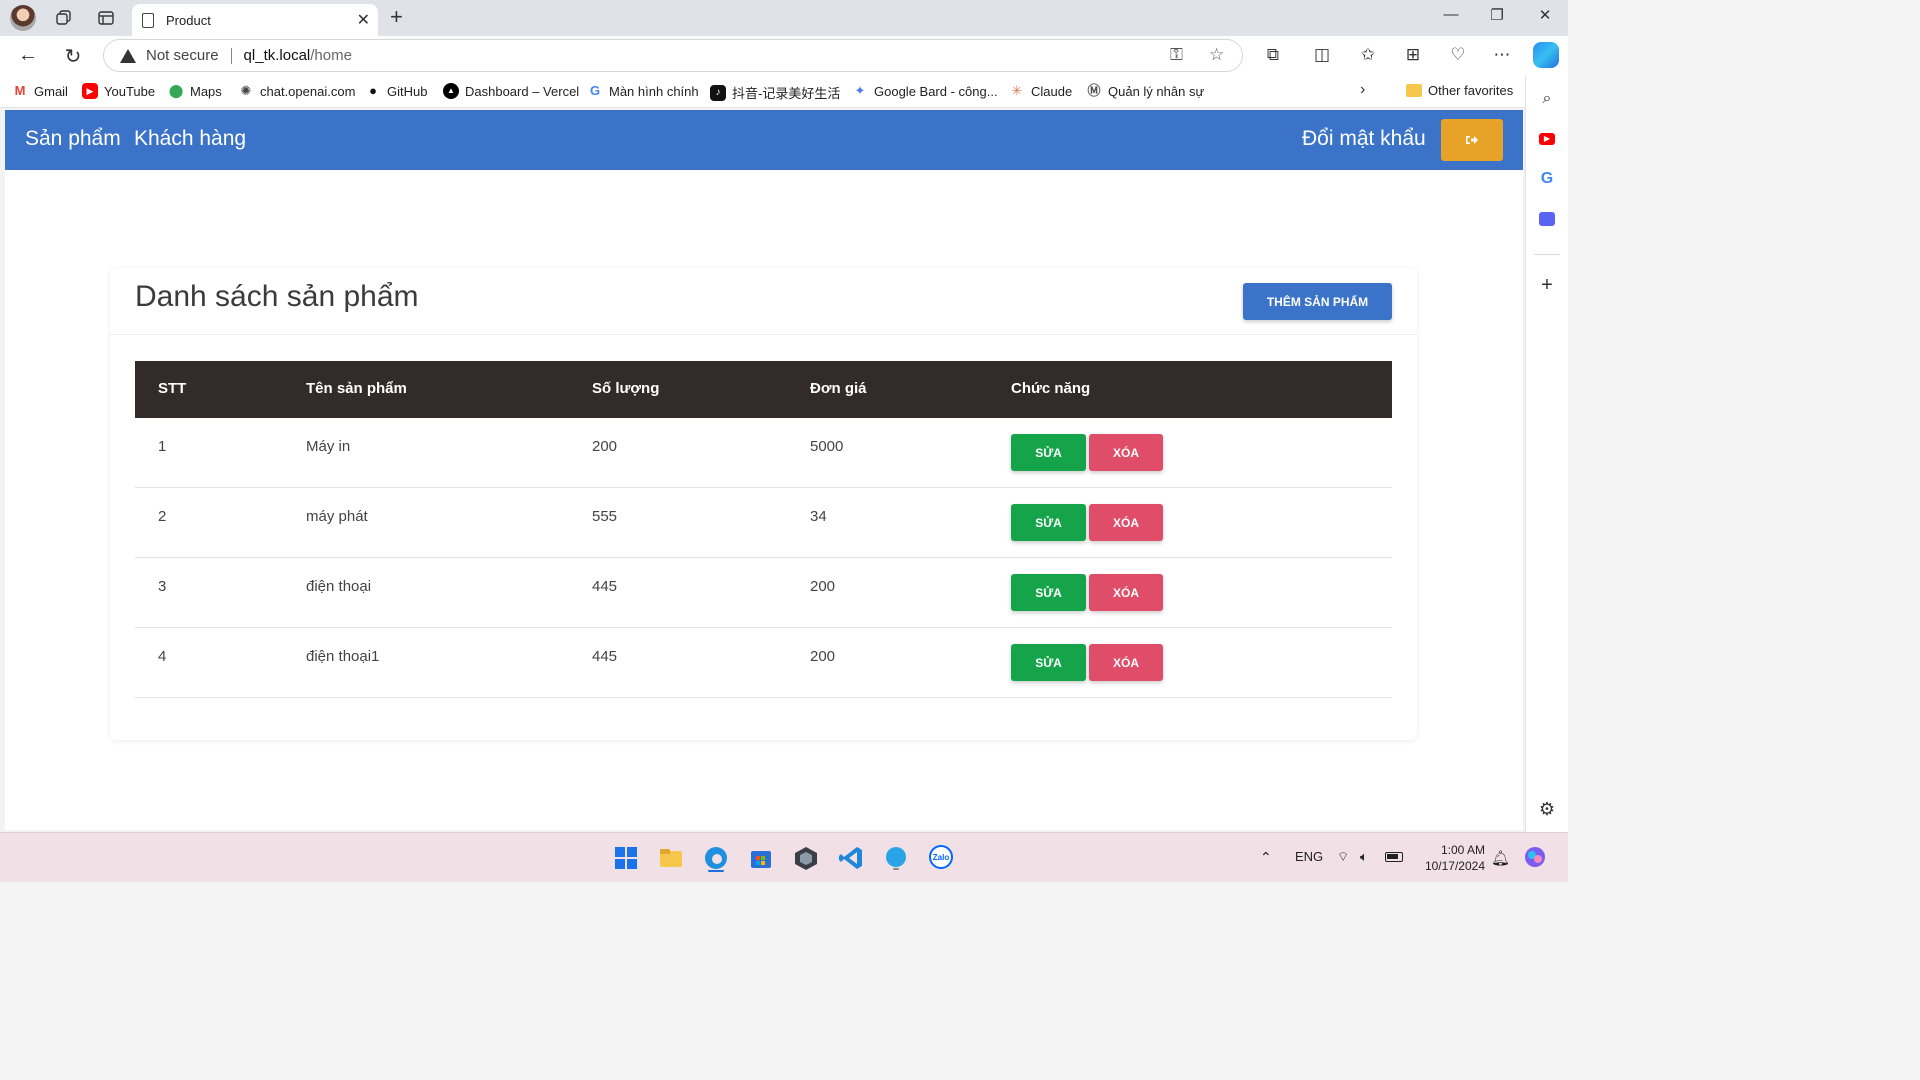  I want to click on other-favorites-label: Other favorites, so click(1471, 90).